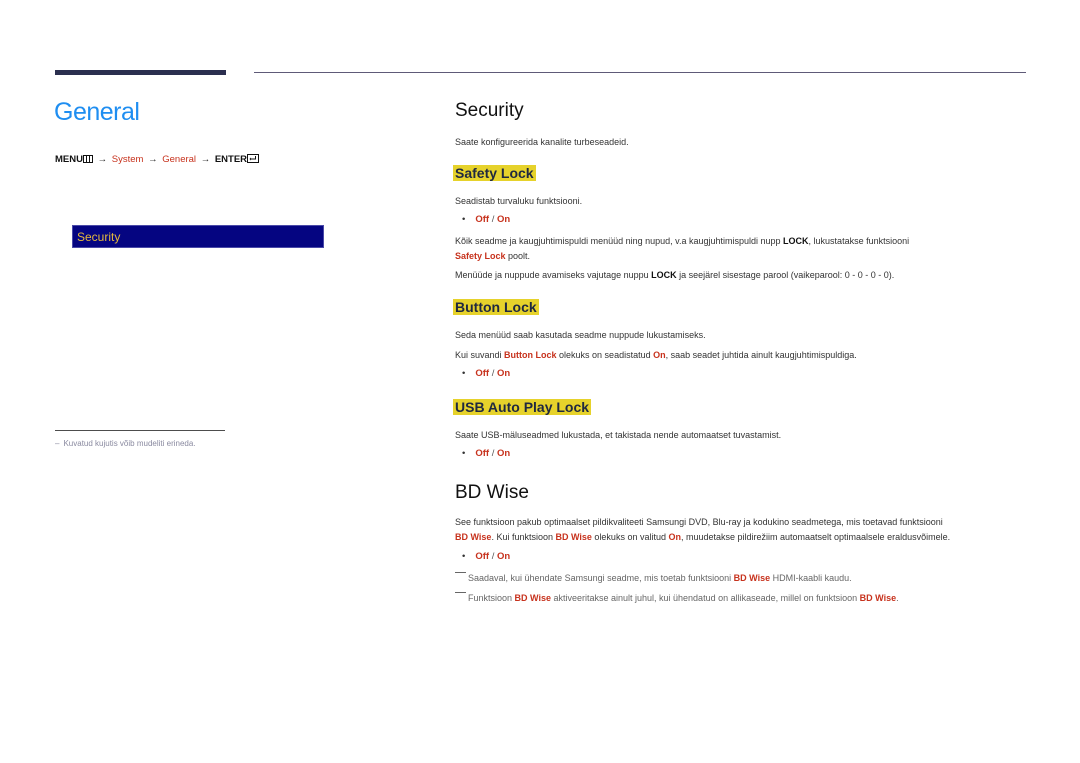 The width and height of the screenshot is (1080, 763). I want to click on safety-lock-options: • Off / On, so click(486, 219).